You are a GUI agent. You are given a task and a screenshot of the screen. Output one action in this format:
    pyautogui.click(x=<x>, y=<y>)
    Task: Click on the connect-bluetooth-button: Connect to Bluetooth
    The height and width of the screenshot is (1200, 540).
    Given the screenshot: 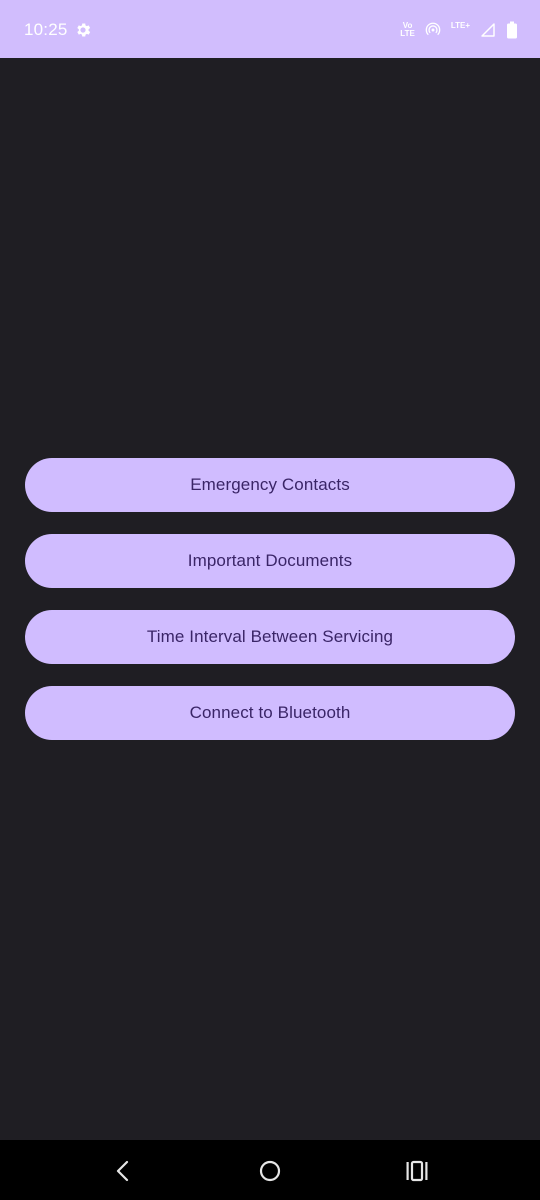 What is the action you would take?
    pyautogui.click(x=270, y=713)
    